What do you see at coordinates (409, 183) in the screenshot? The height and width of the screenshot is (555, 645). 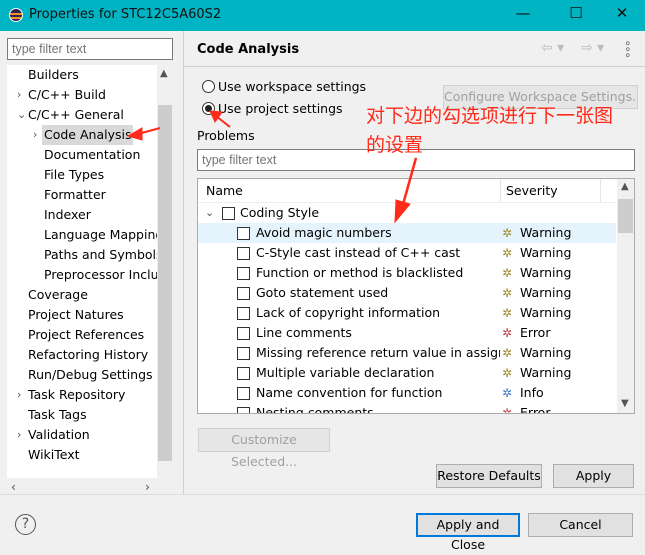 I see `arrow-to-list` at bounding box center [409, 183].